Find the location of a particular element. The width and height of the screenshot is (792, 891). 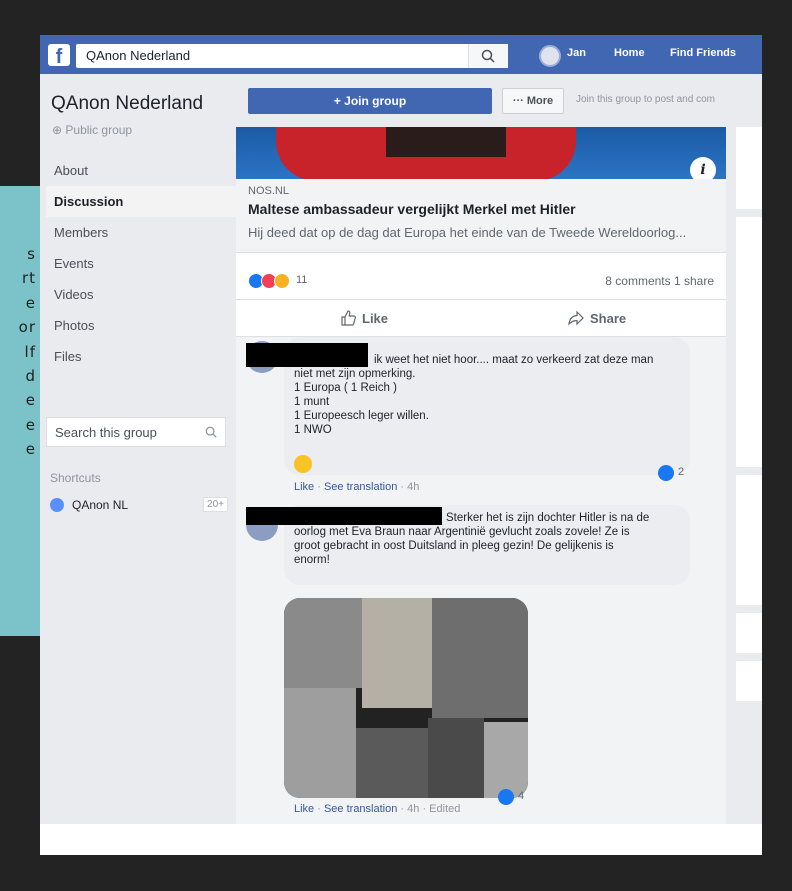

nav-files: Files is located at coordinates (141, 356).